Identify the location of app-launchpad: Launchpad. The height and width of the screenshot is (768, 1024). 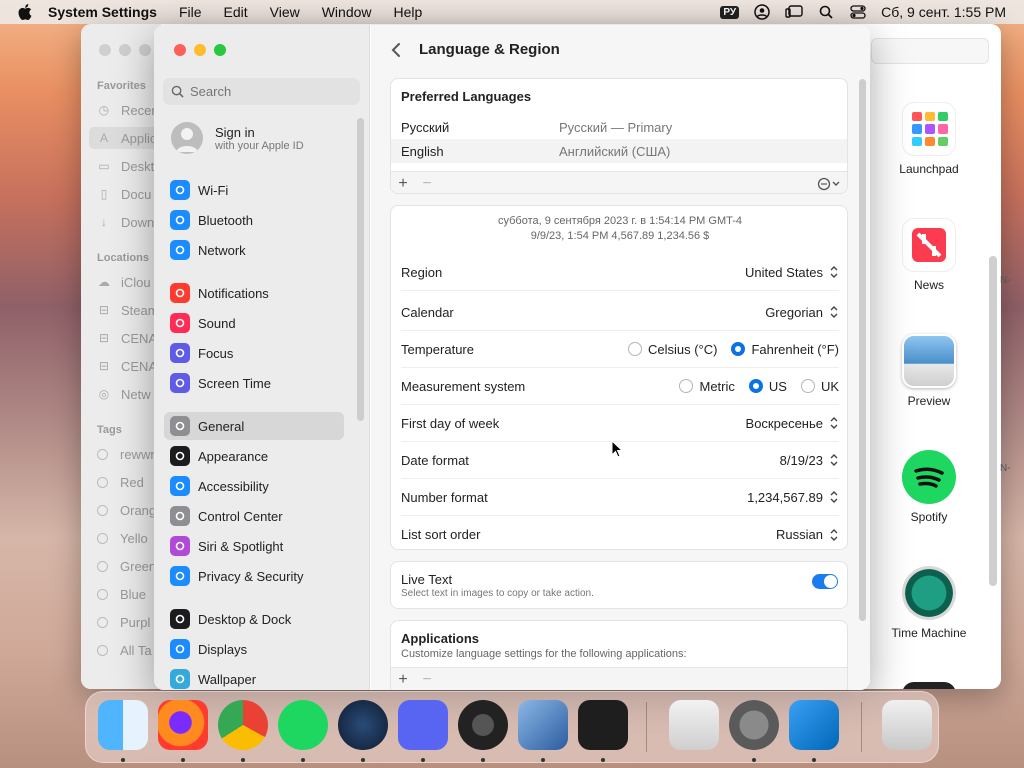
(929, 139).